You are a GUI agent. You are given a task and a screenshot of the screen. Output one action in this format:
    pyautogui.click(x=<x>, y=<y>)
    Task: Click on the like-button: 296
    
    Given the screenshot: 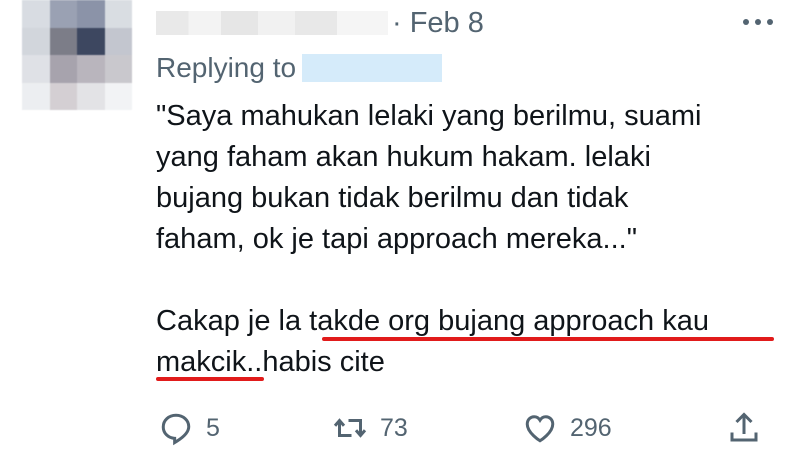 What is the action you would take?
    pyautogui.click(x=567, y=428)
    